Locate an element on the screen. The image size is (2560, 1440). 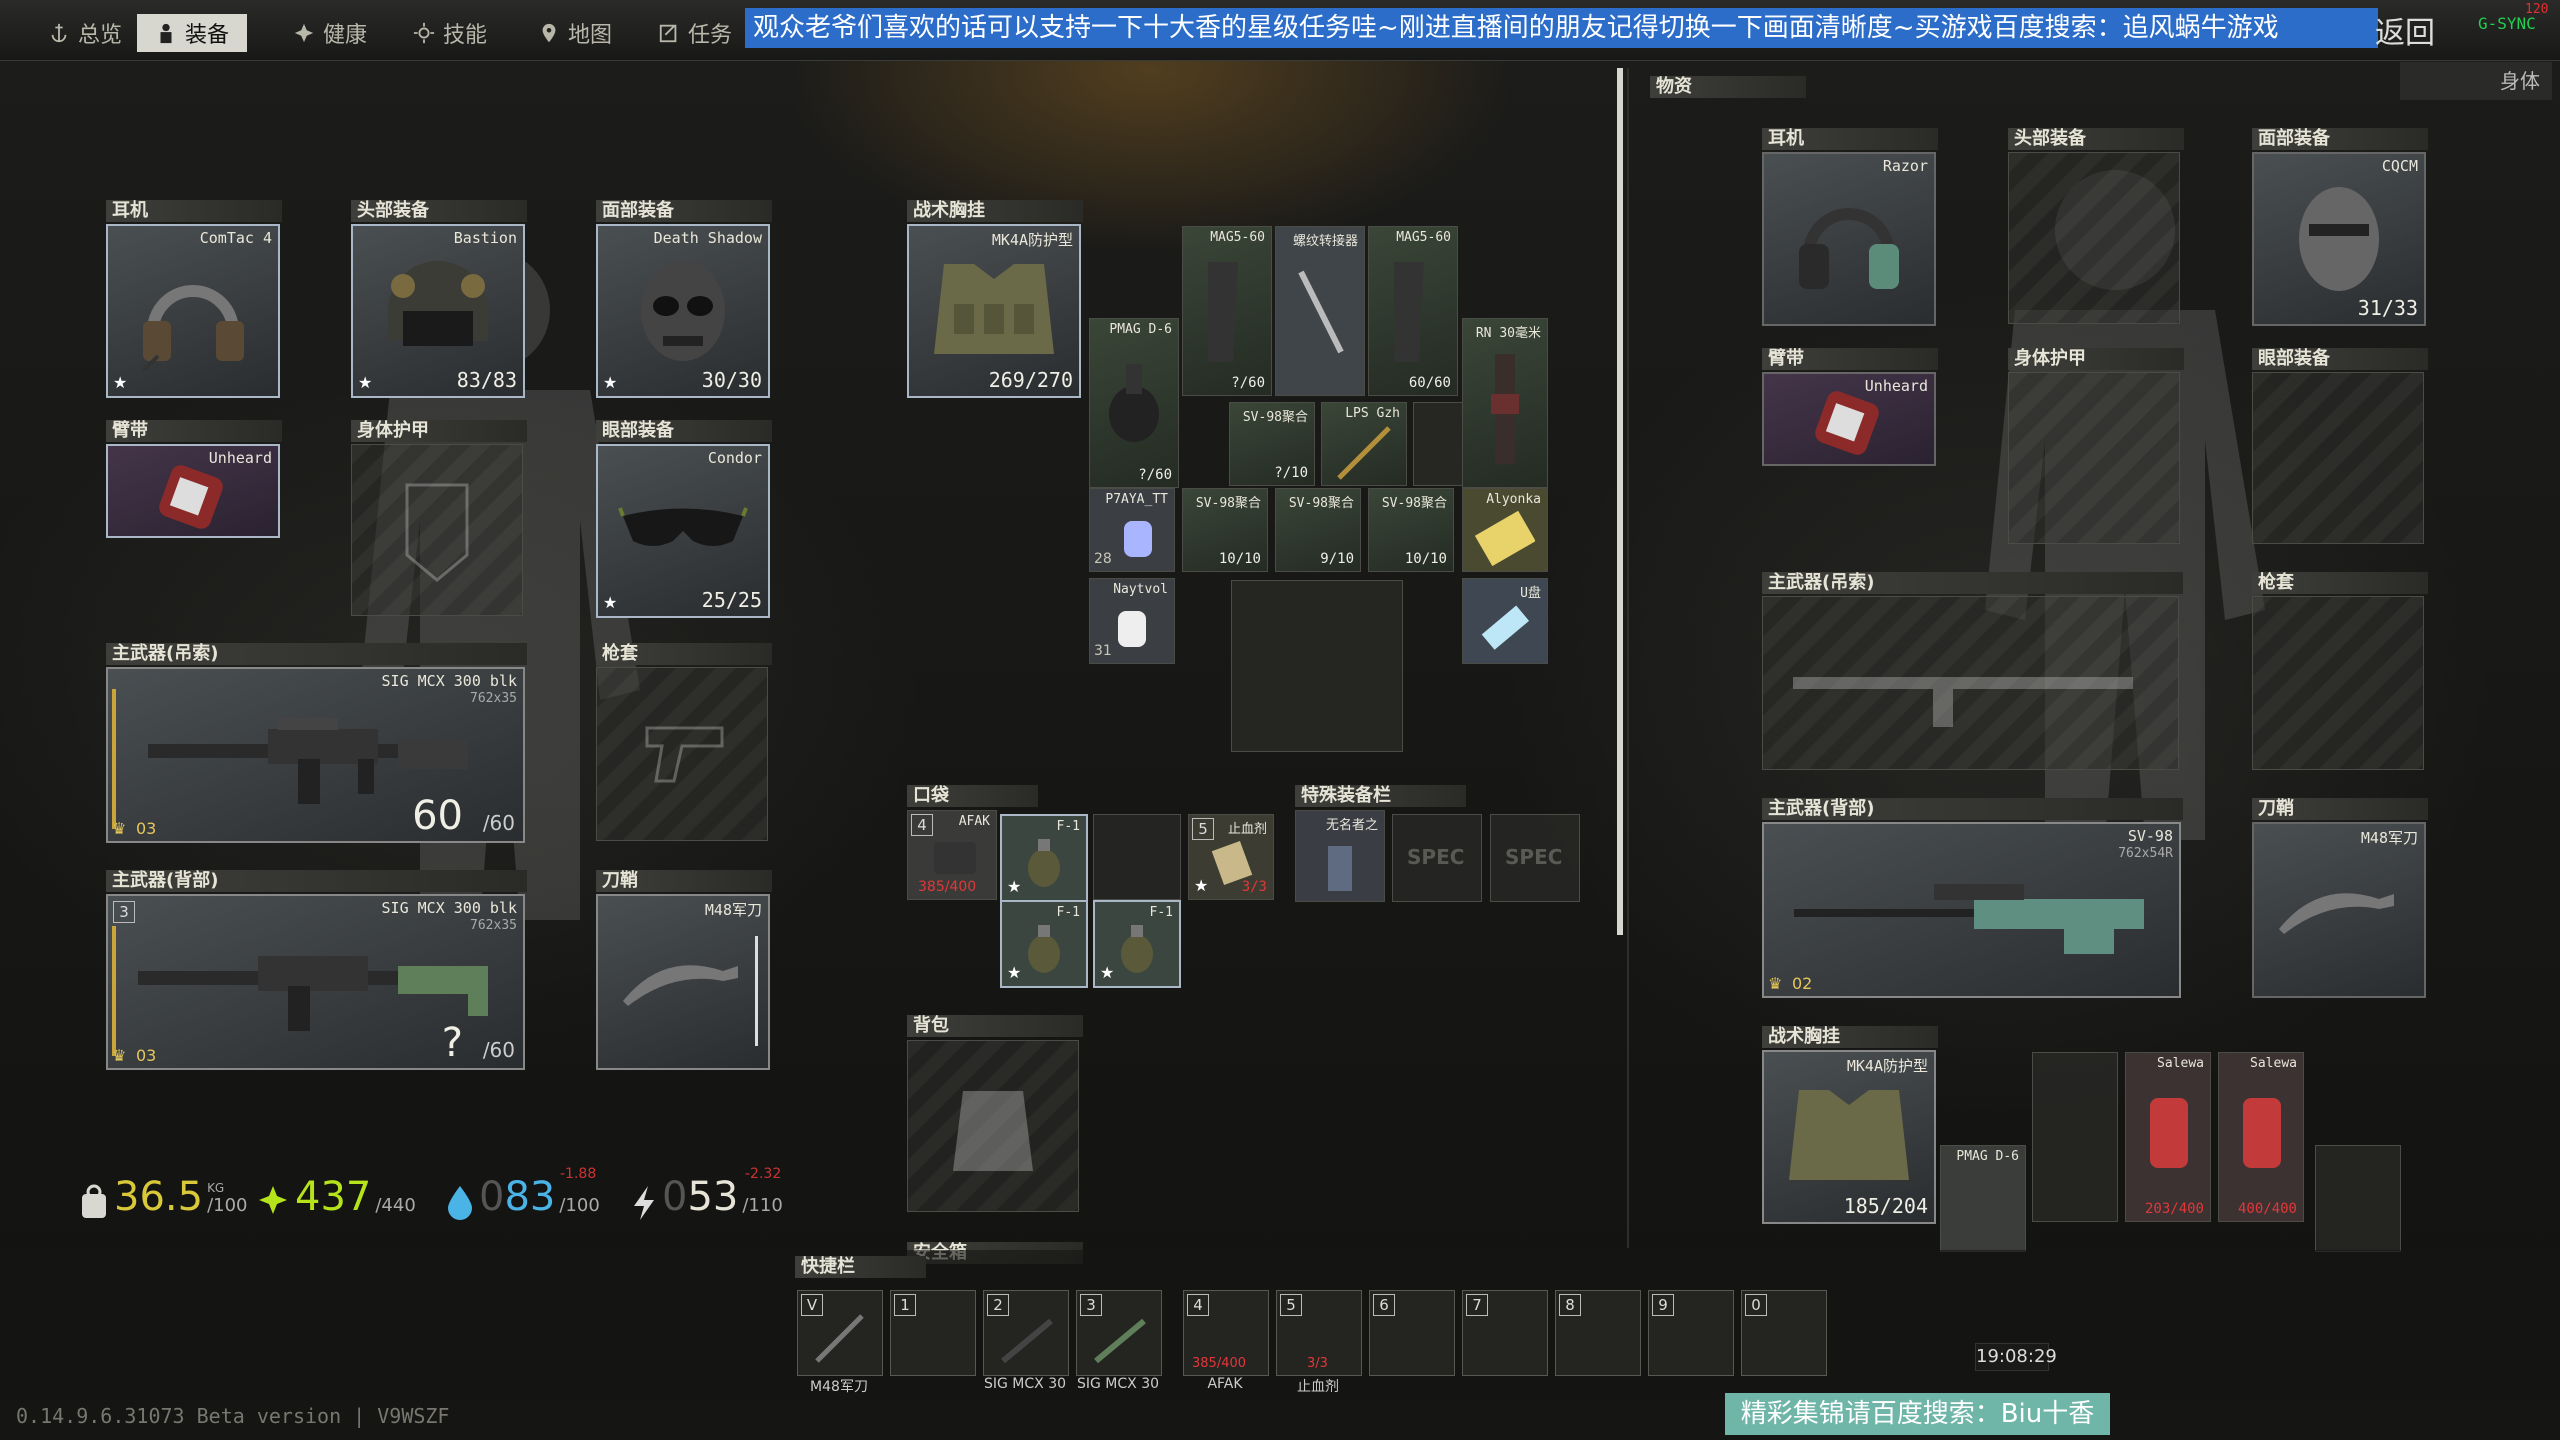
rig-item-flash-drive: U盘 is located at coordinates (1505, 621).